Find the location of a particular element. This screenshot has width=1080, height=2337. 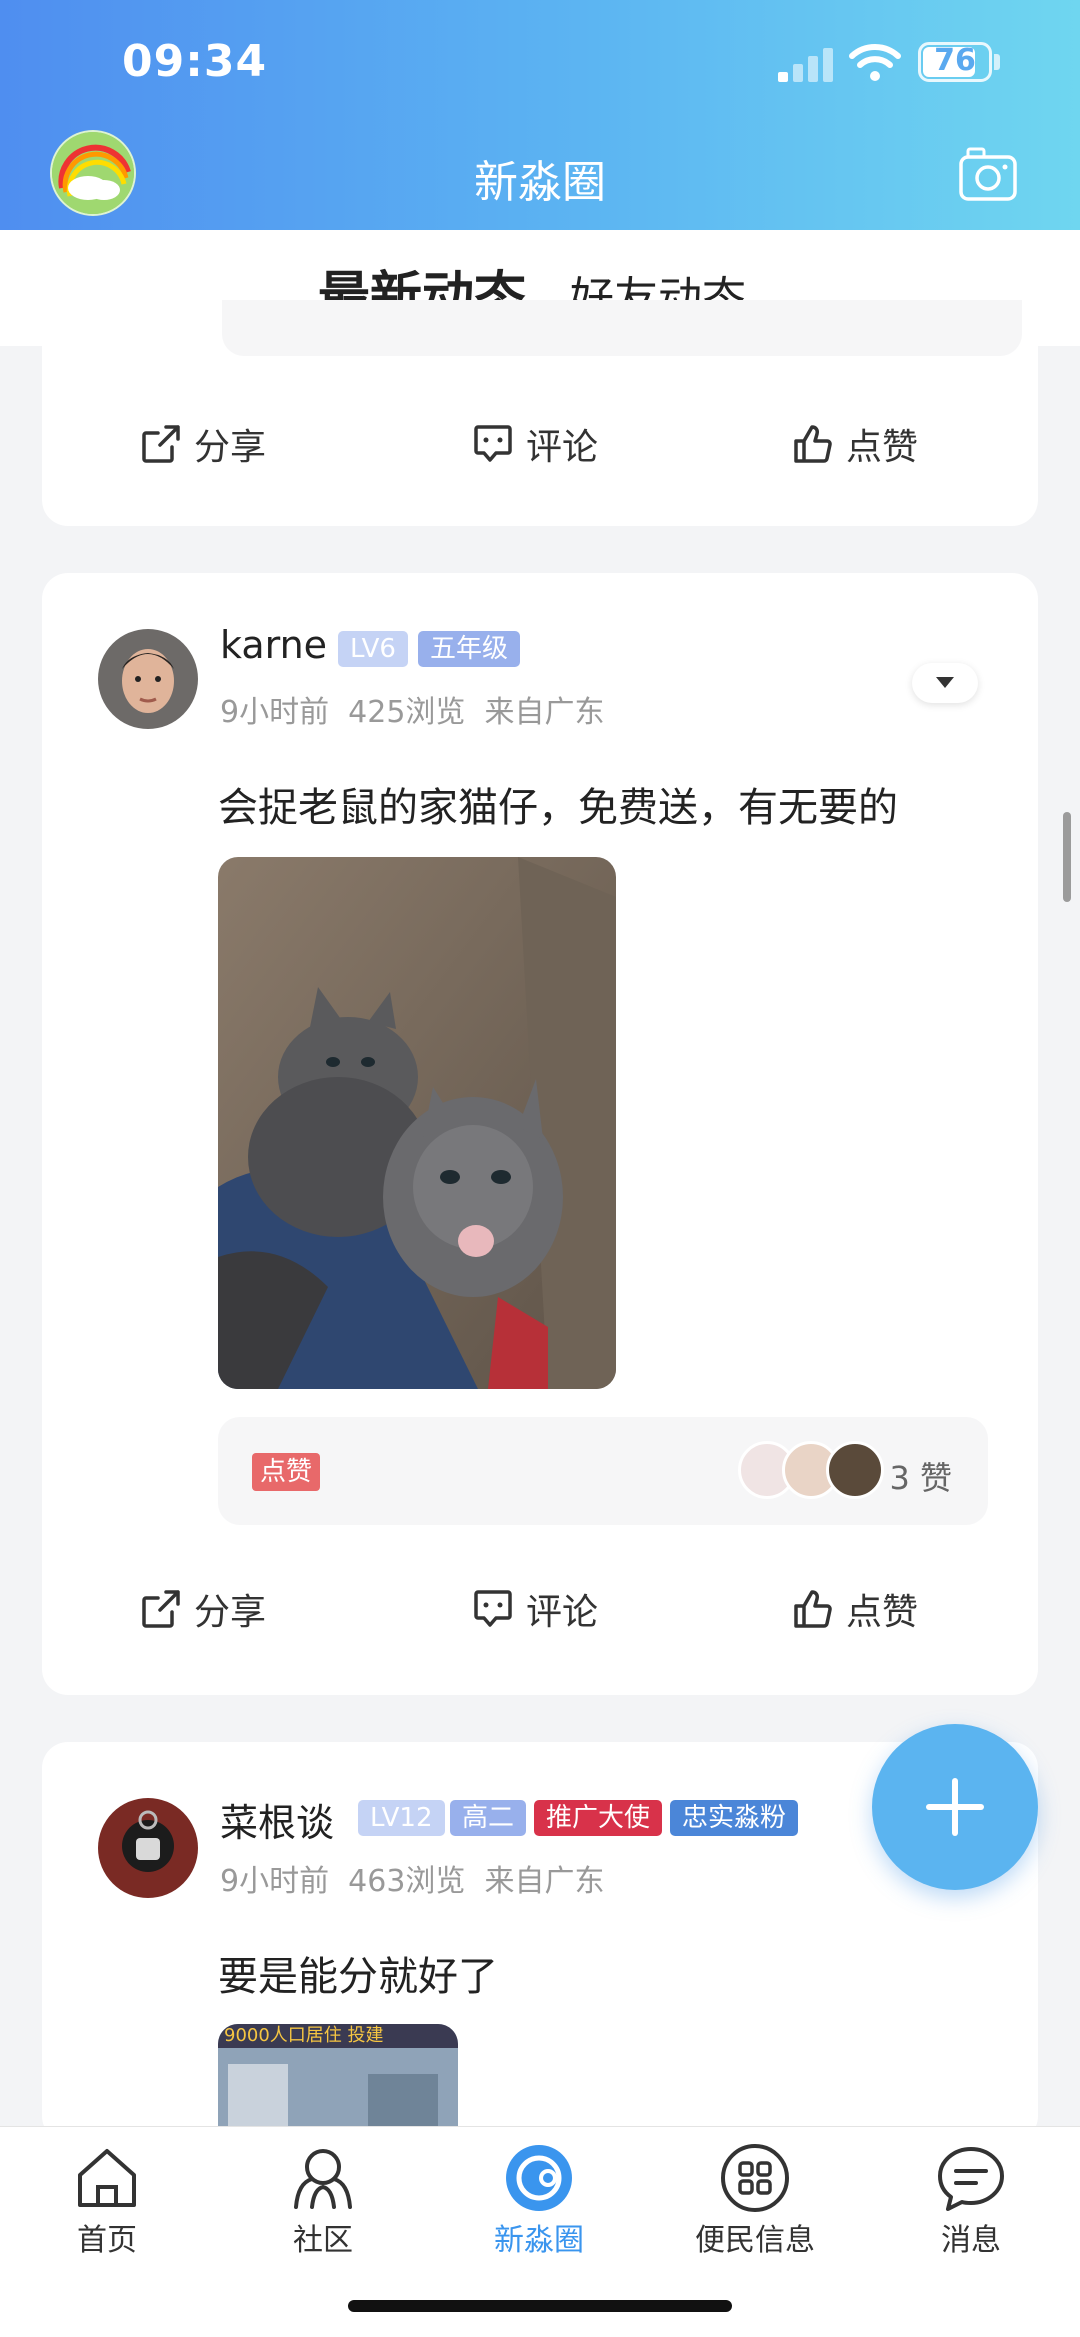

battery-icon: 76 is located at coordinates (955, 62).